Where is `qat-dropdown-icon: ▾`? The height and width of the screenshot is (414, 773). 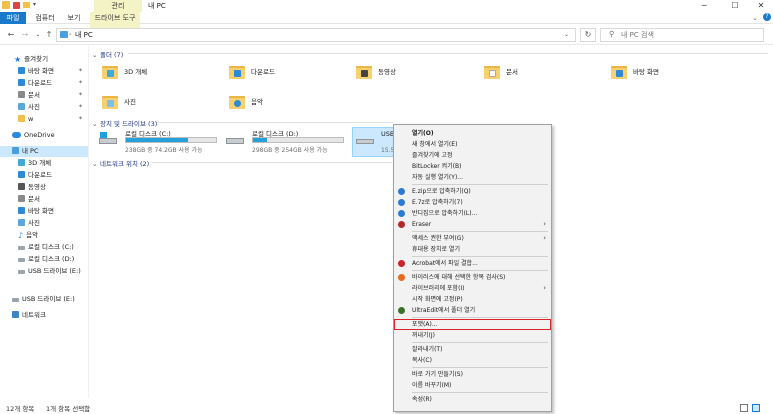
qat-dropdown-icon: ▾ is located at coordinates (36, 5).